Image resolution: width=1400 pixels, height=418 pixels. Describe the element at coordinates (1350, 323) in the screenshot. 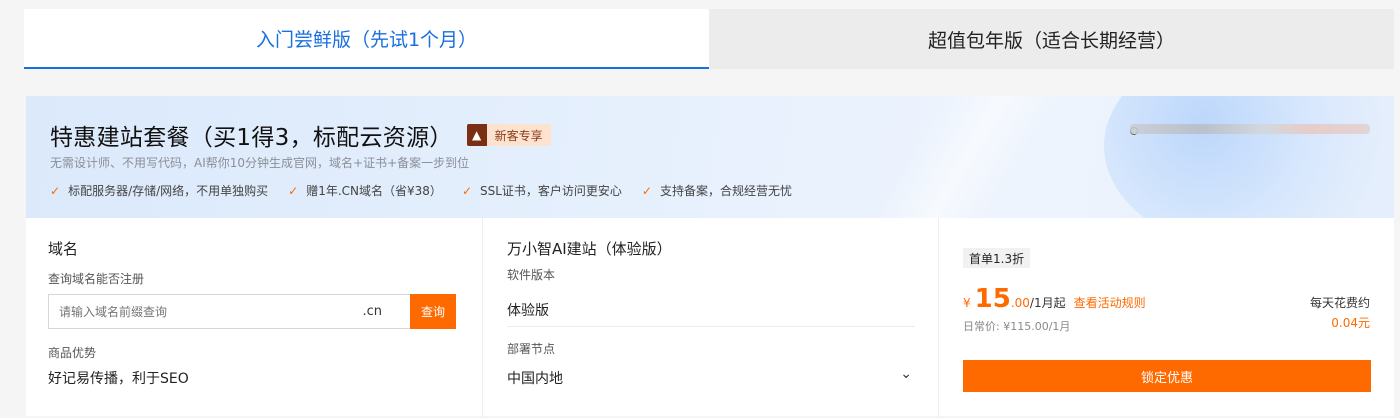

I see `per-day-value: 0.04元` at that location.